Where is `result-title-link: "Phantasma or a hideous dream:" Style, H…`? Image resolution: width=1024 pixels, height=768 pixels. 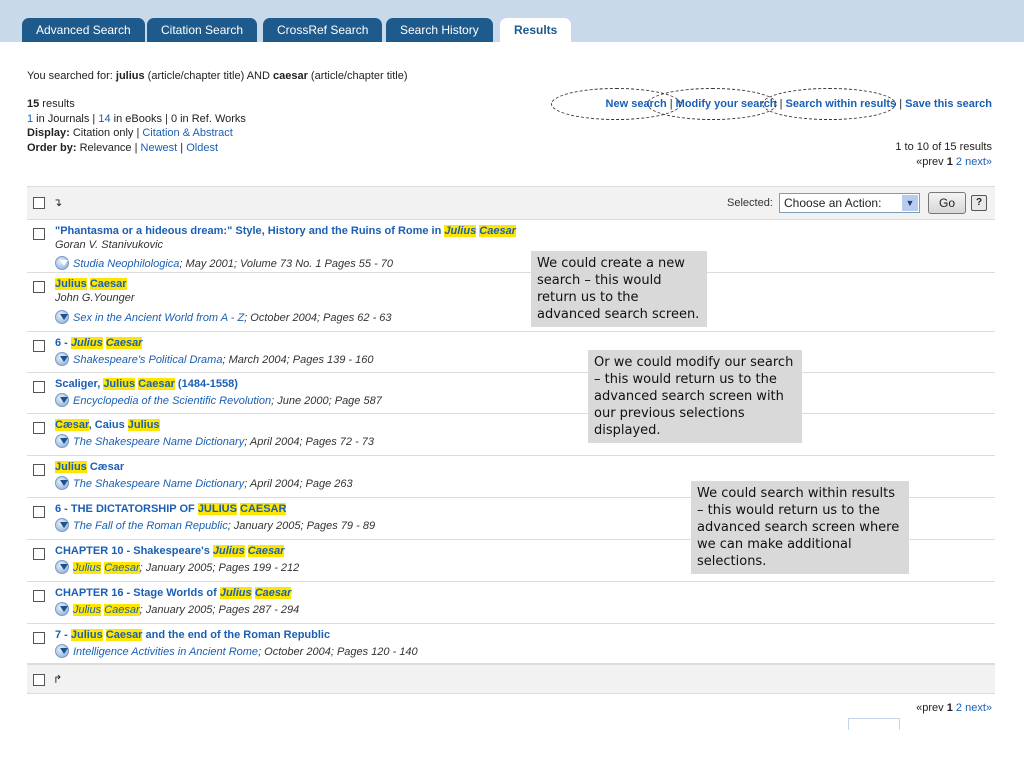
result-title-link: "Phantasma or a hideous dream:" Style, H… is located at coordinates (285, 231).